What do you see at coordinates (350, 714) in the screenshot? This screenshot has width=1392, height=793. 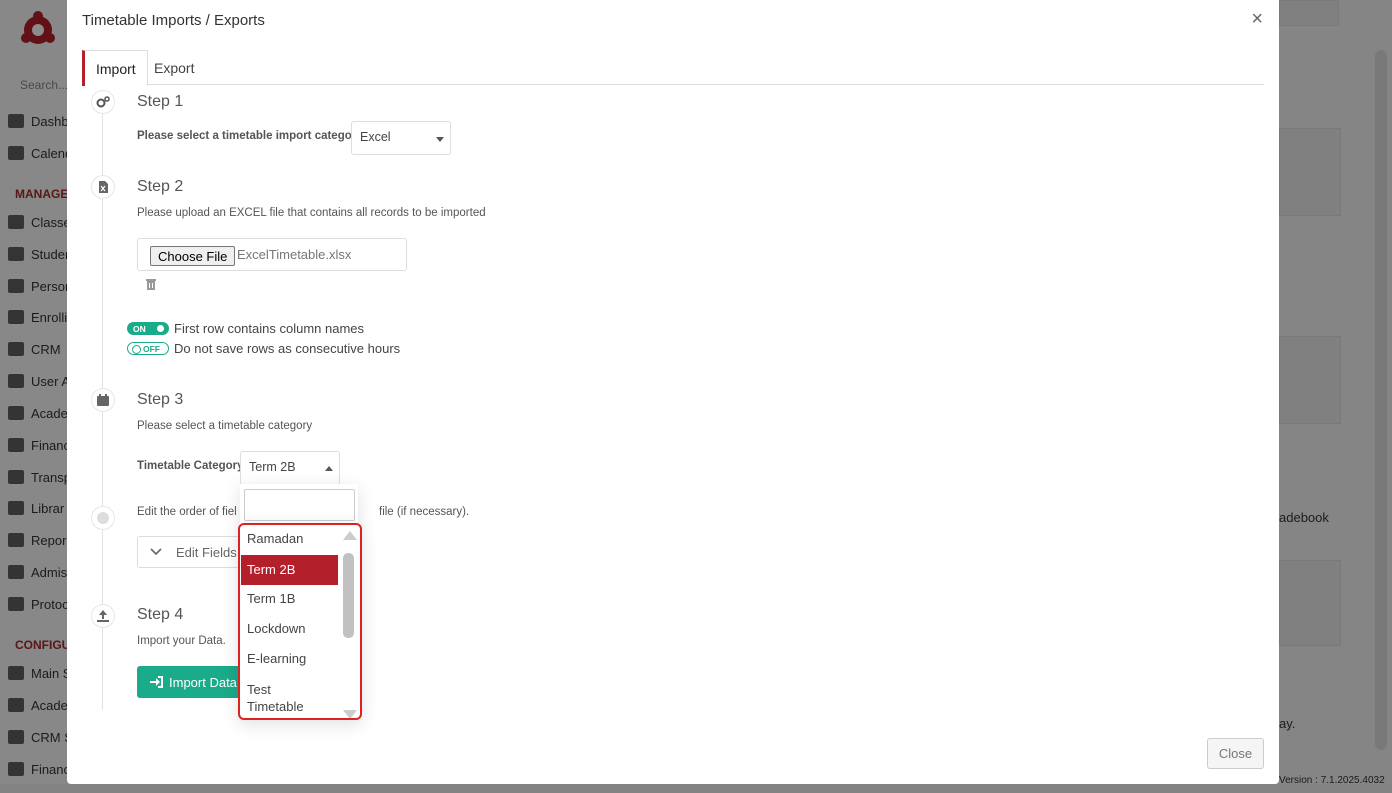 I see `scroll-down-icon` at bounding box center [350, 714].